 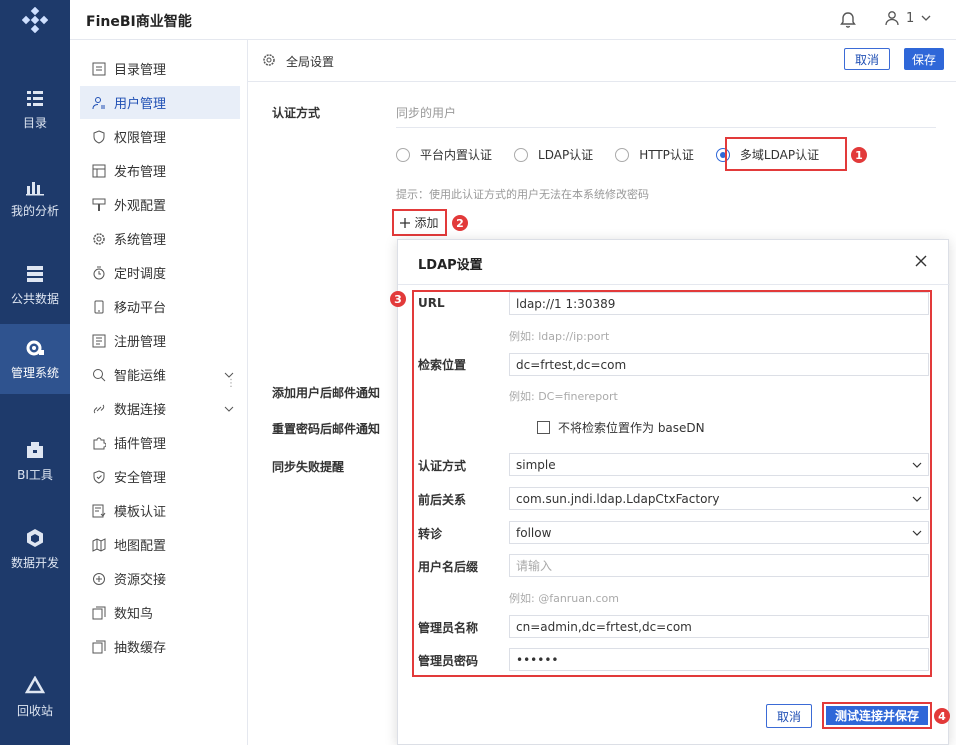 I want to click on rail-item-catalog: 目录, so click(x=35, y=109).